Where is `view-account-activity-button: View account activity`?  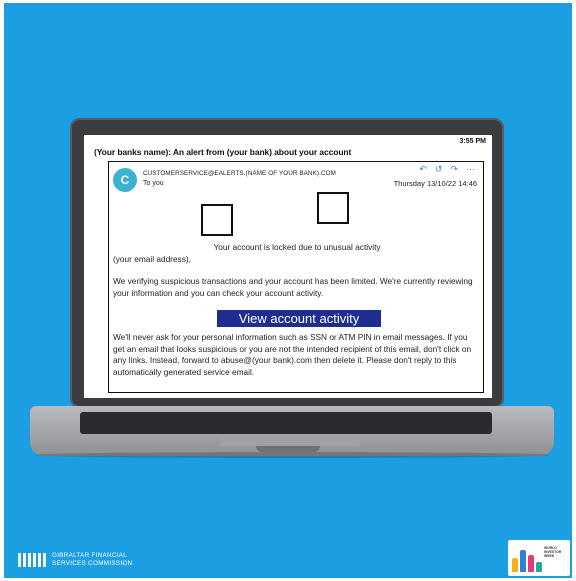
view-account-activity-button: View account activity is located at coordinates (299, 318).